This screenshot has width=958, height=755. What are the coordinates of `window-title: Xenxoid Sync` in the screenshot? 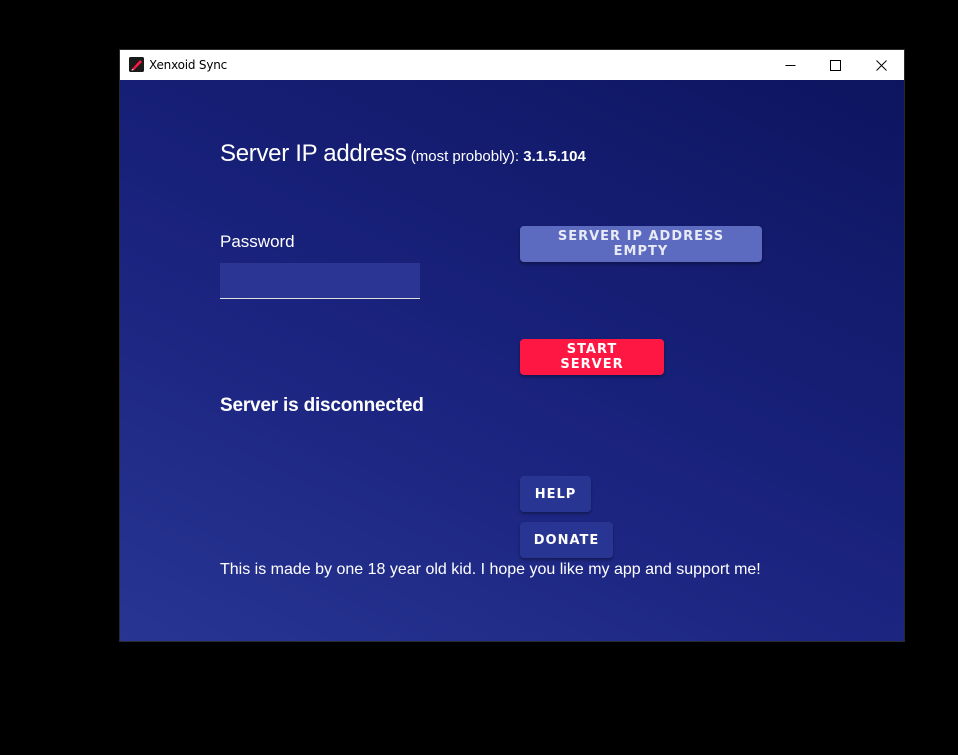 It's located at (188, 65).